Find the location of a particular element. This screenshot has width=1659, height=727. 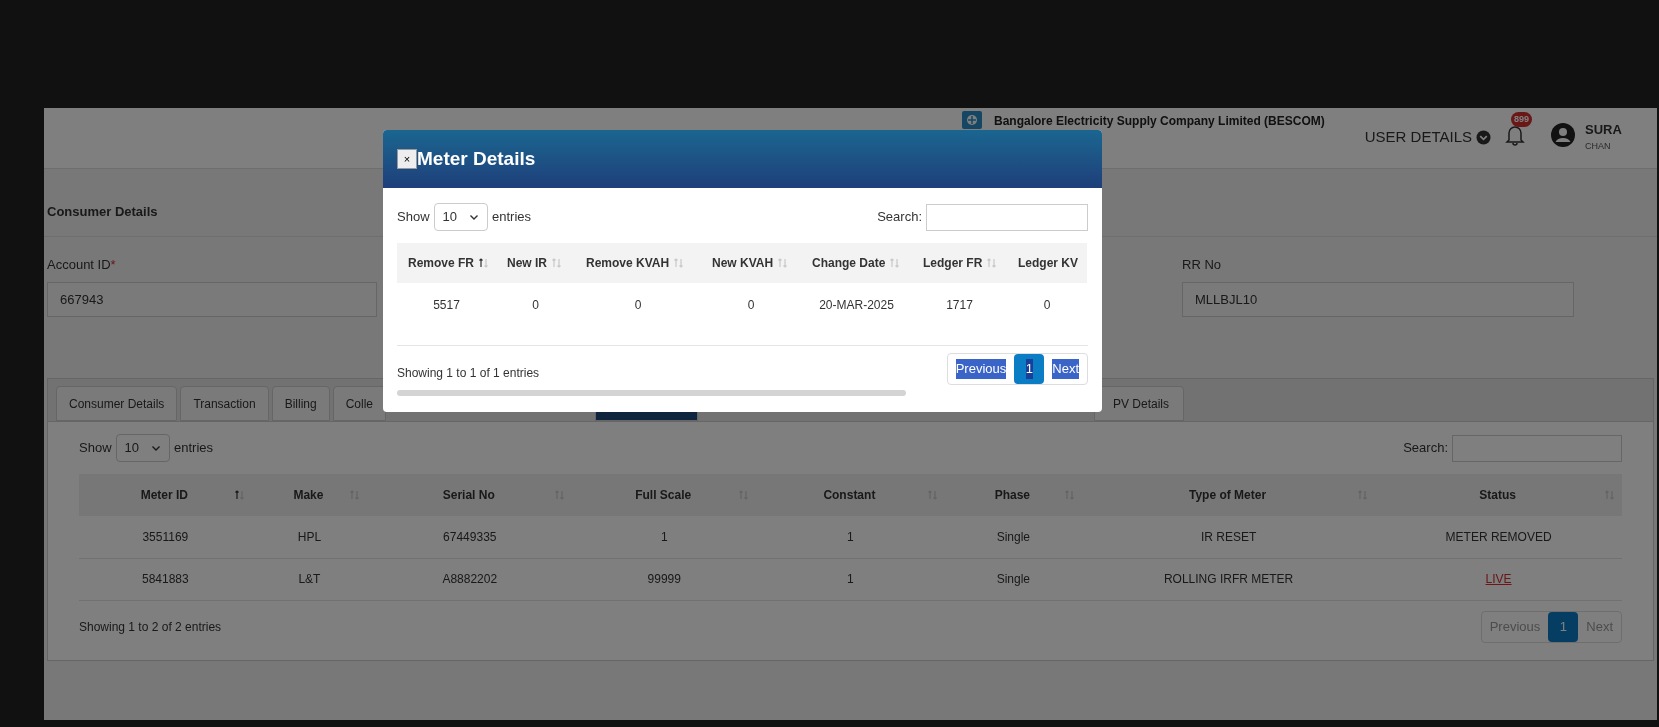

tab: PV Details is located at coordinates (1139, 403).